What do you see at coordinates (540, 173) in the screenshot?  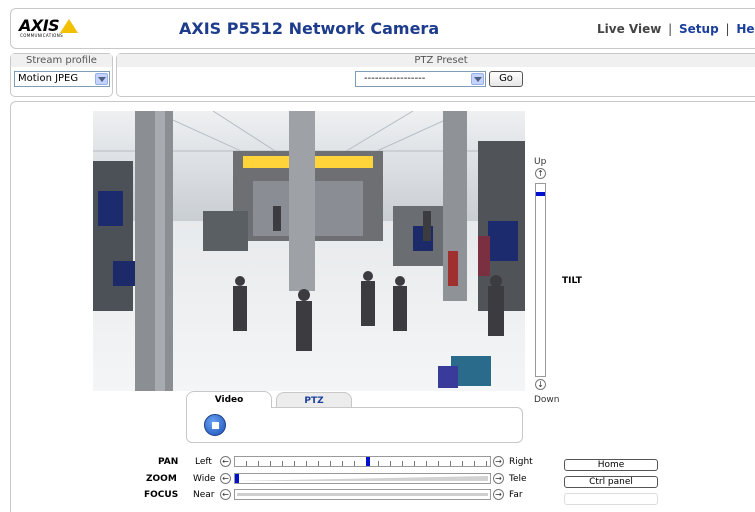 I see `arrow-up-icon: ↑` at bounding box center [540, 173].